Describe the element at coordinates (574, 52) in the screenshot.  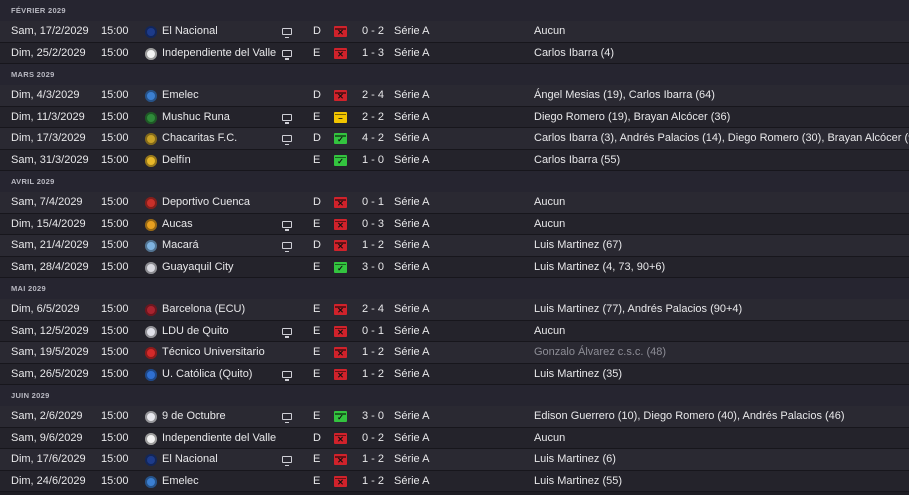
I see `goalscorers: Carlos Ibarra (4)` at that location.